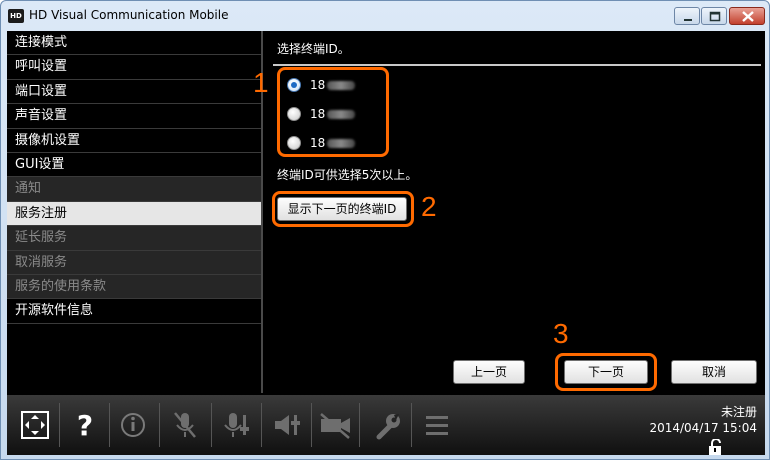  I want to click on sidebar-item-gui-settings: GUI设置, so click(134, 165).